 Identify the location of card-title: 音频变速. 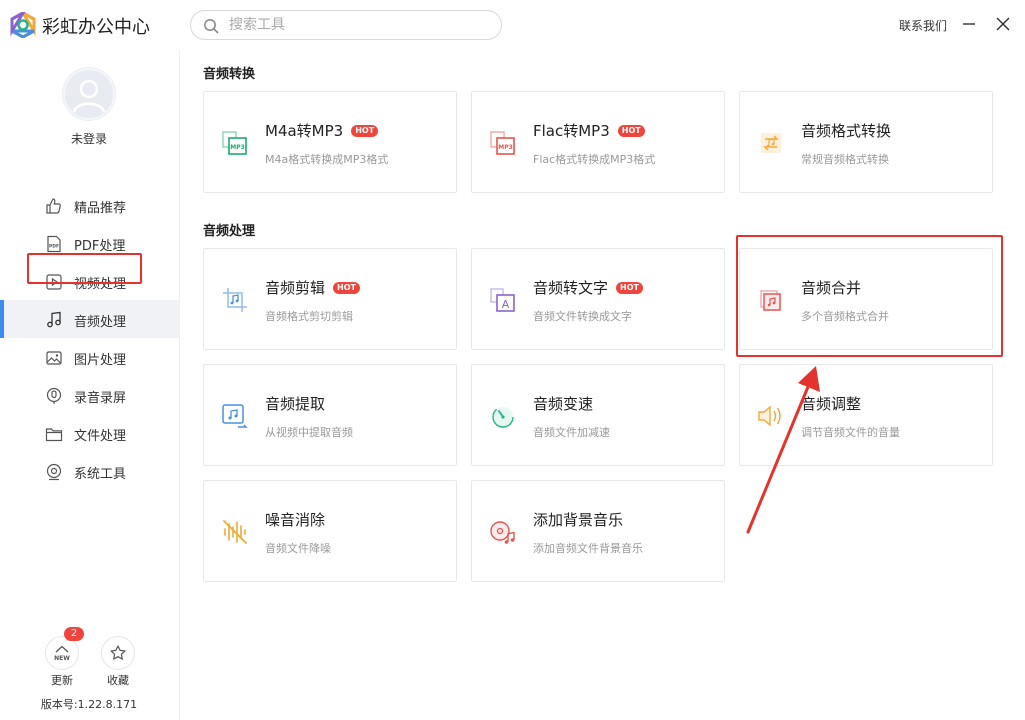
(563, 404).